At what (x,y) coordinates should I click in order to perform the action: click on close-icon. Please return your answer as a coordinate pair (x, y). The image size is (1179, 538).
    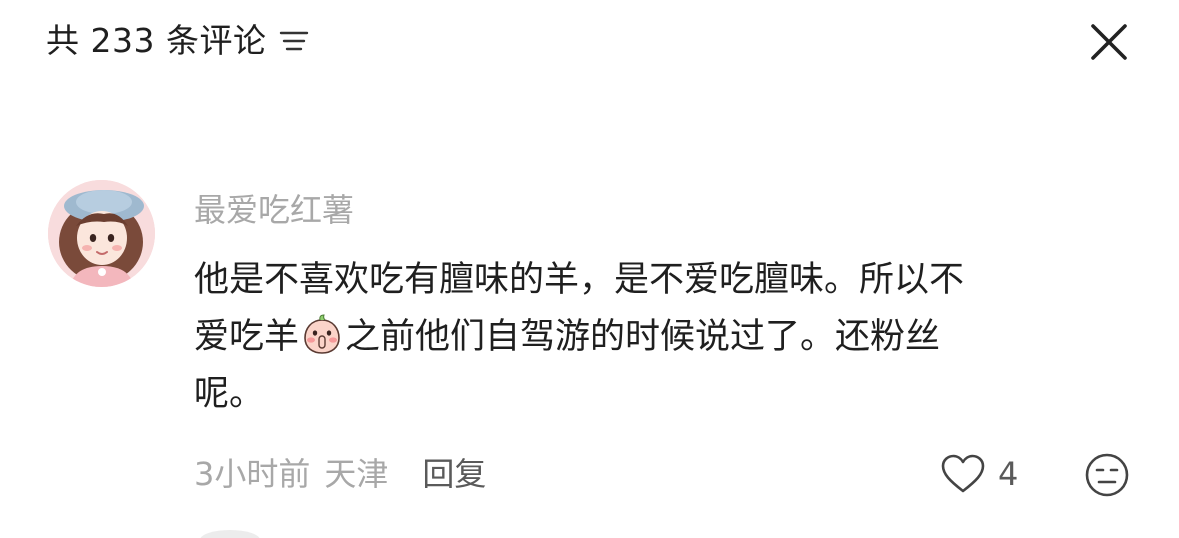
    Looking at the image, I should click on (1109, 42).